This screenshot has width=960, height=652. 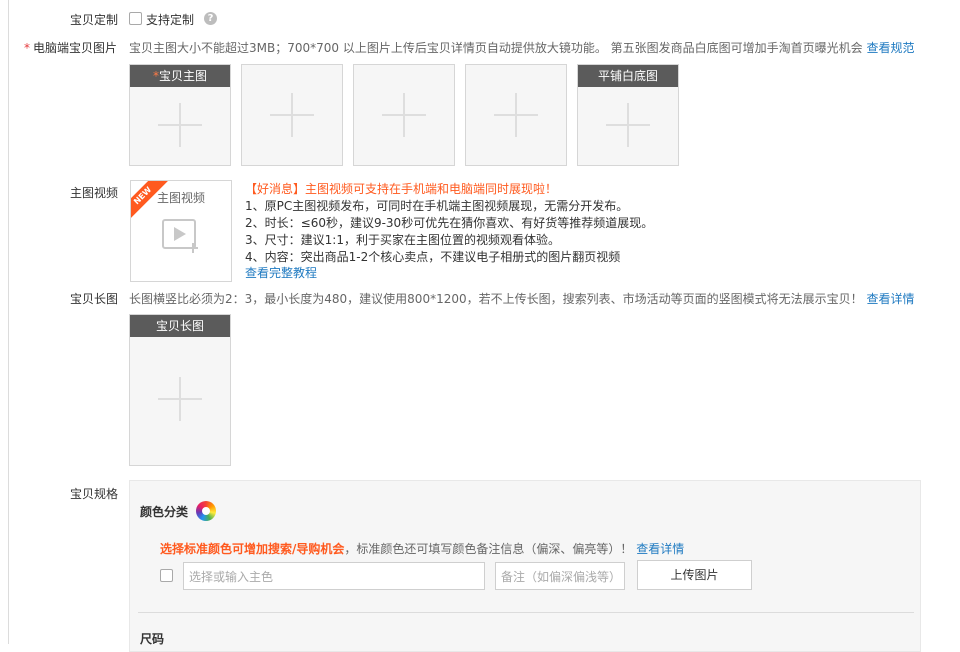 I want to click on left-border, so click(x=8, y=322).